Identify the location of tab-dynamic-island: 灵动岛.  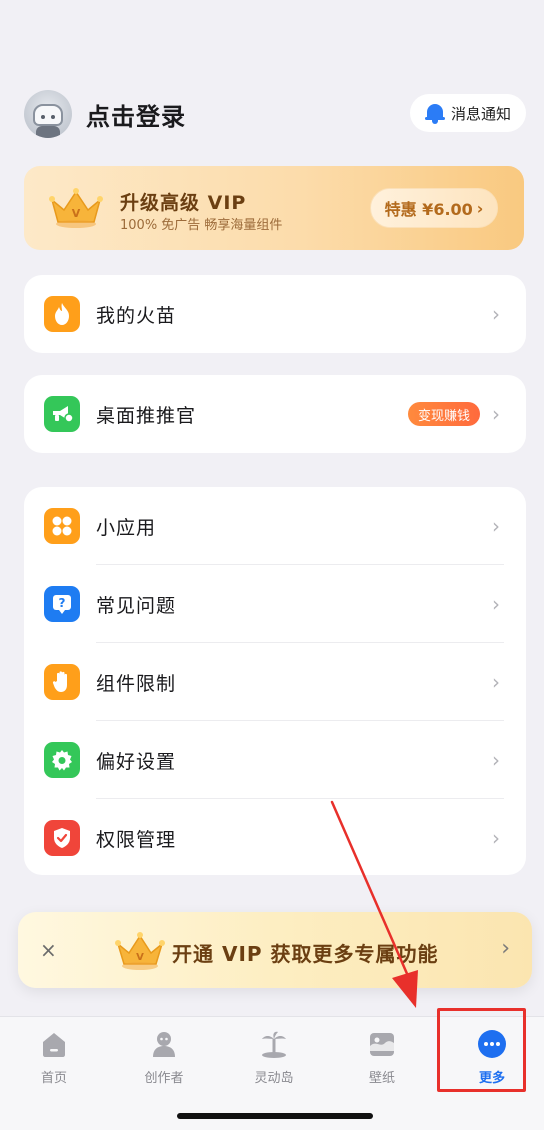
(274, 1064).